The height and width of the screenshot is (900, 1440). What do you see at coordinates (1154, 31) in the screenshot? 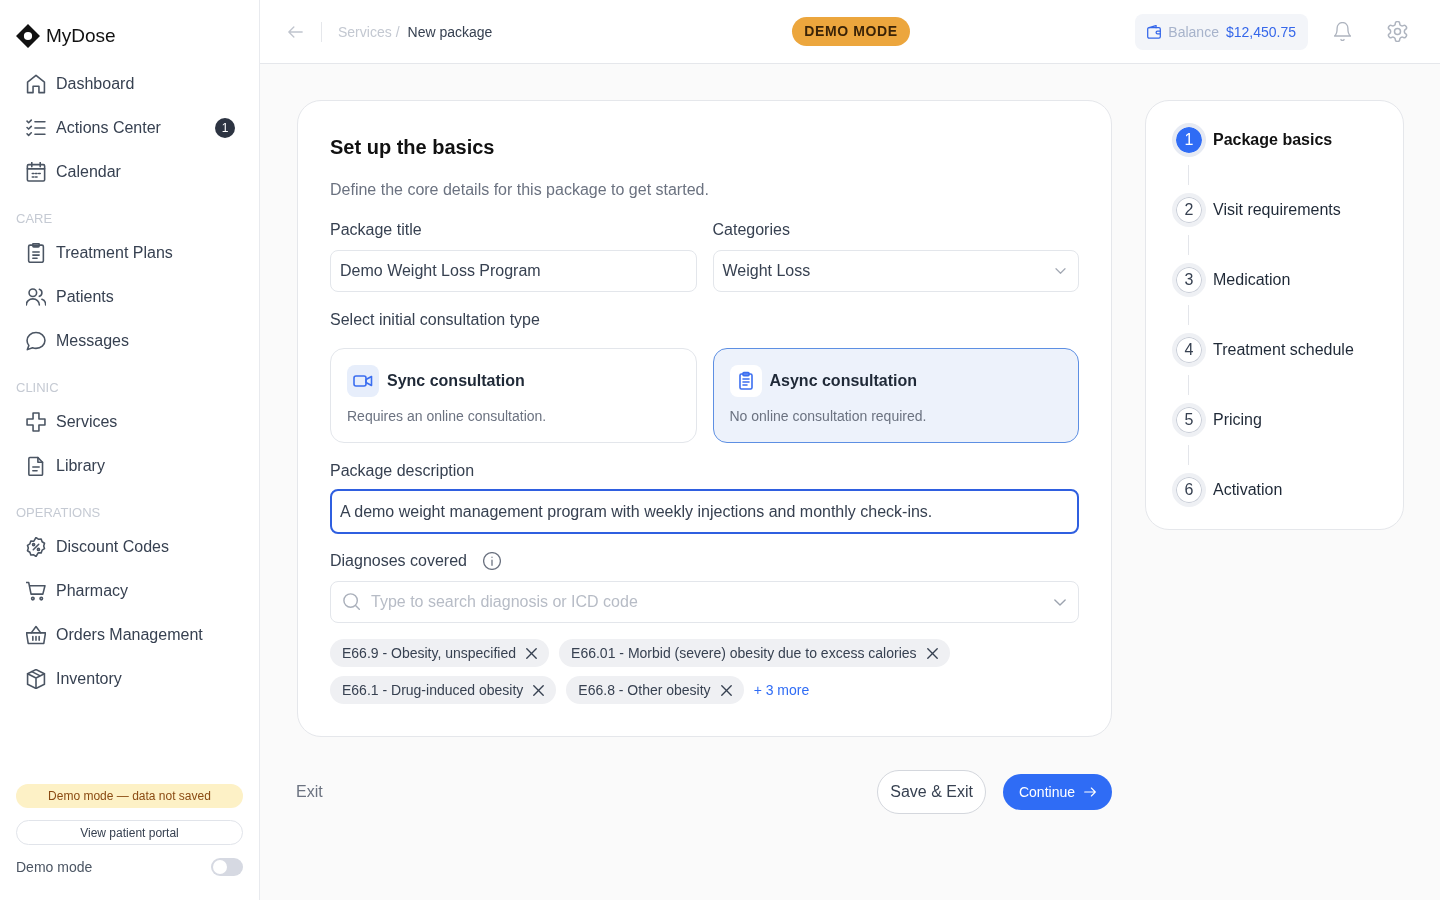
I see `wallet-icon` at bounding box center [1154, 31].